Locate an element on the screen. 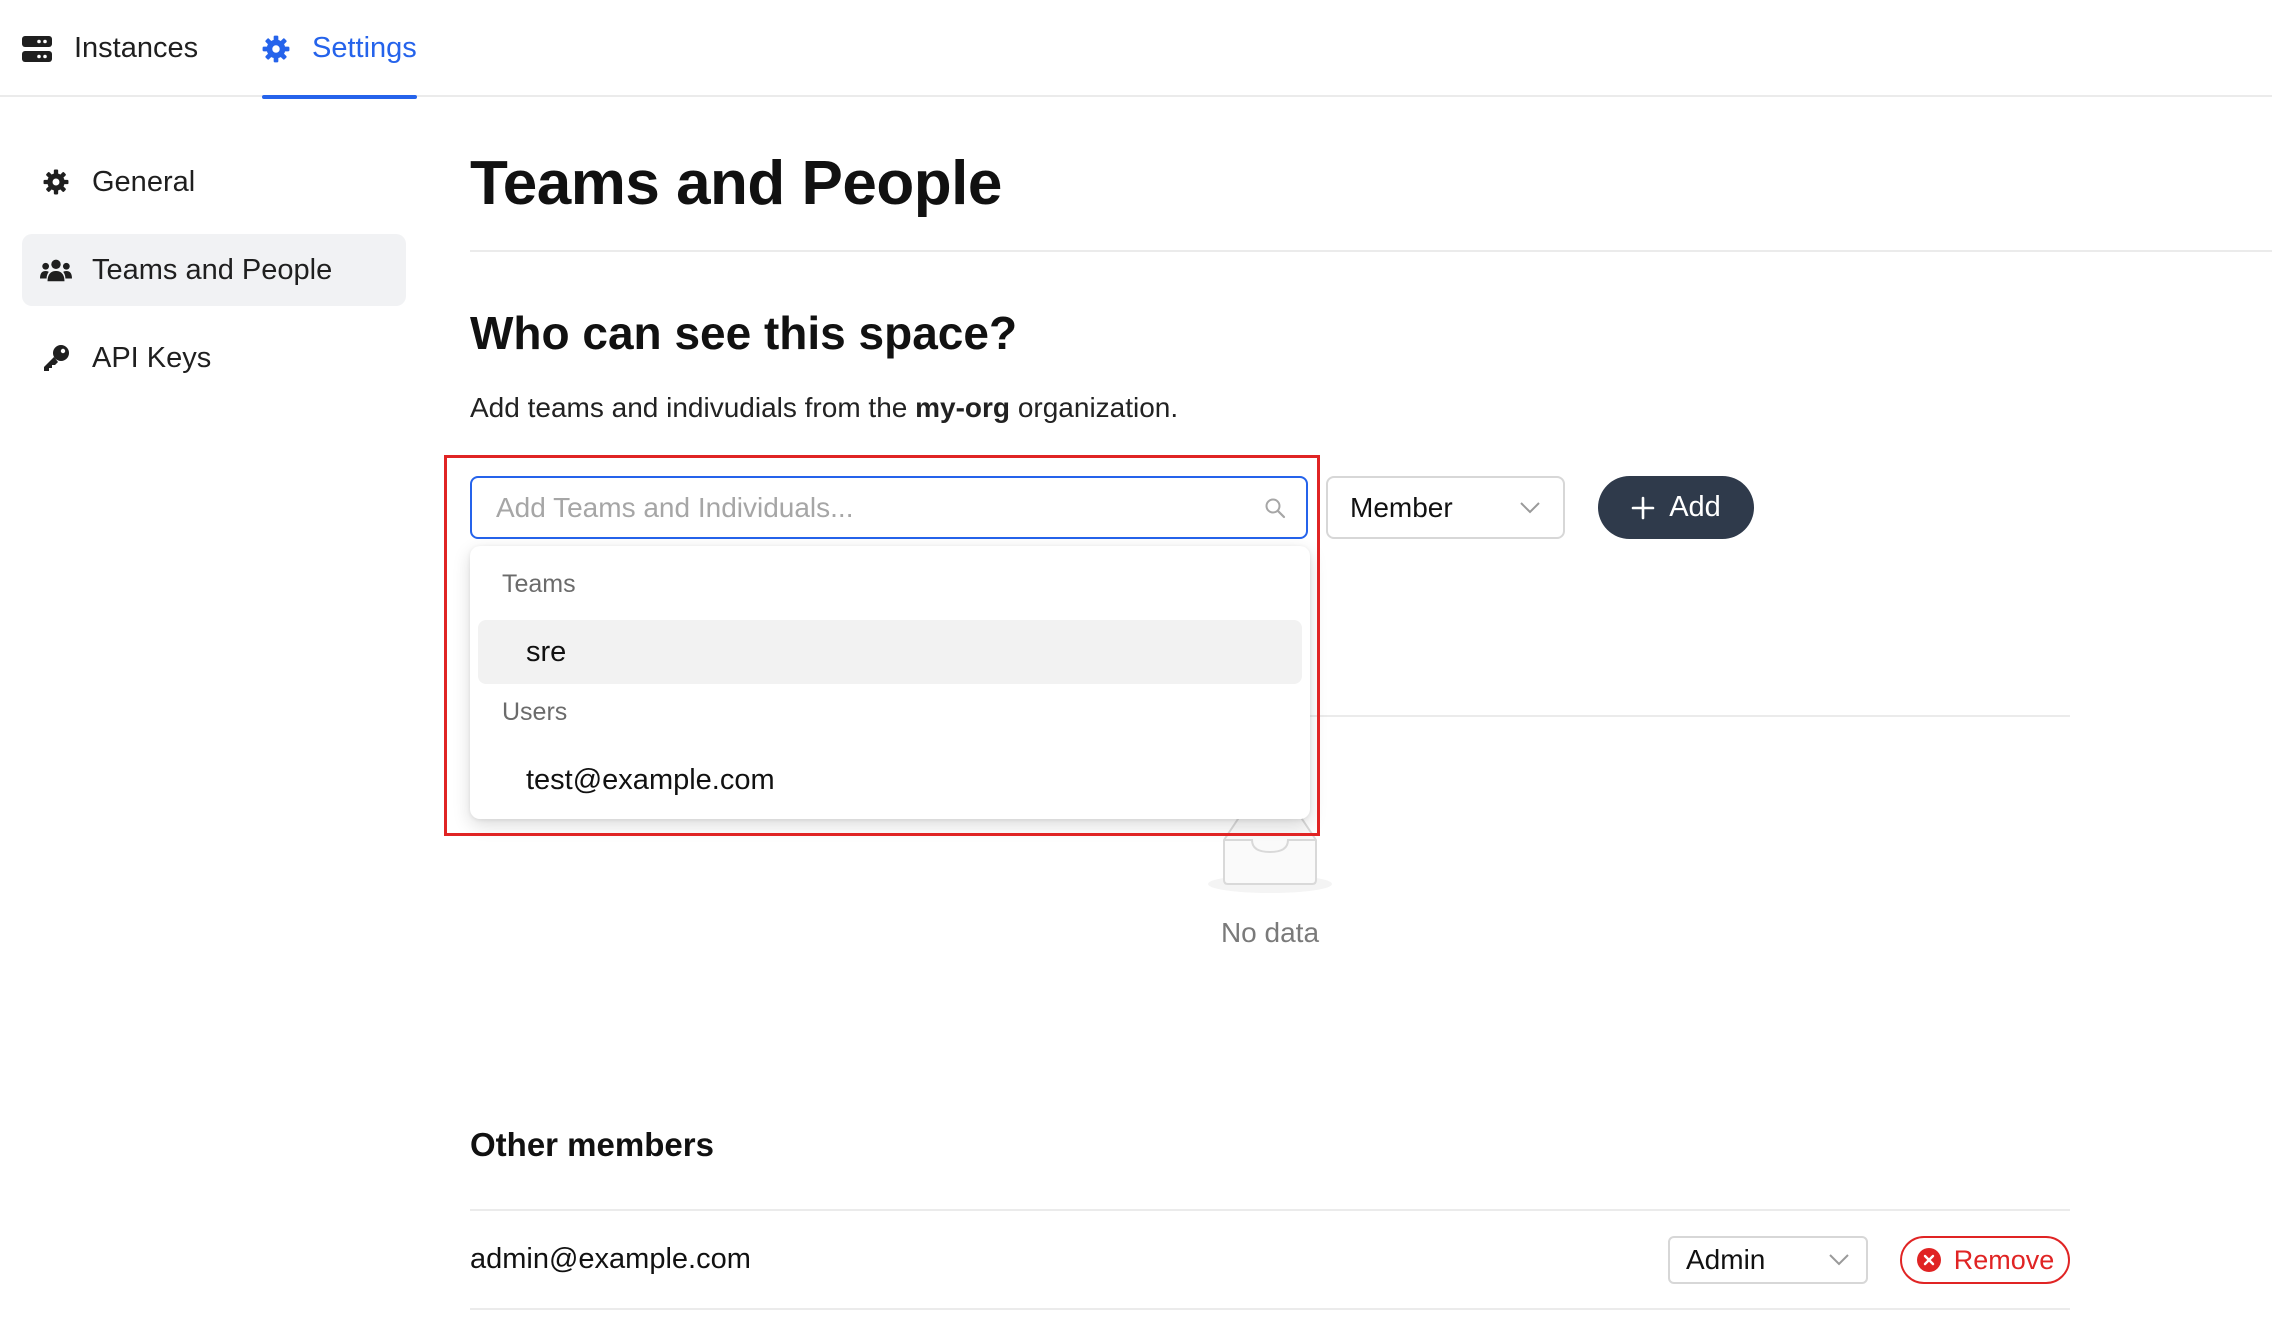 The width and height of the screenshot is (2272, 1338). table-header-divider is located at coordinates (1690, 716).